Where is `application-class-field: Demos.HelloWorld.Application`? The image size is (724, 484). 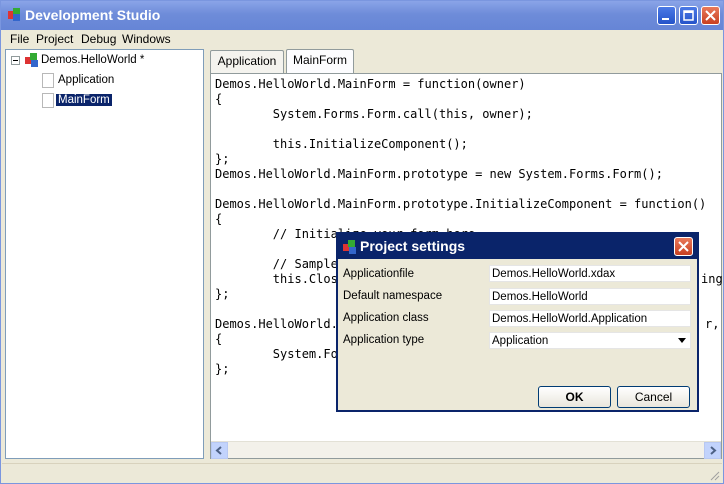
application-class-field: Demos.HelloWorld.Application is located at coordinates (590, 318).